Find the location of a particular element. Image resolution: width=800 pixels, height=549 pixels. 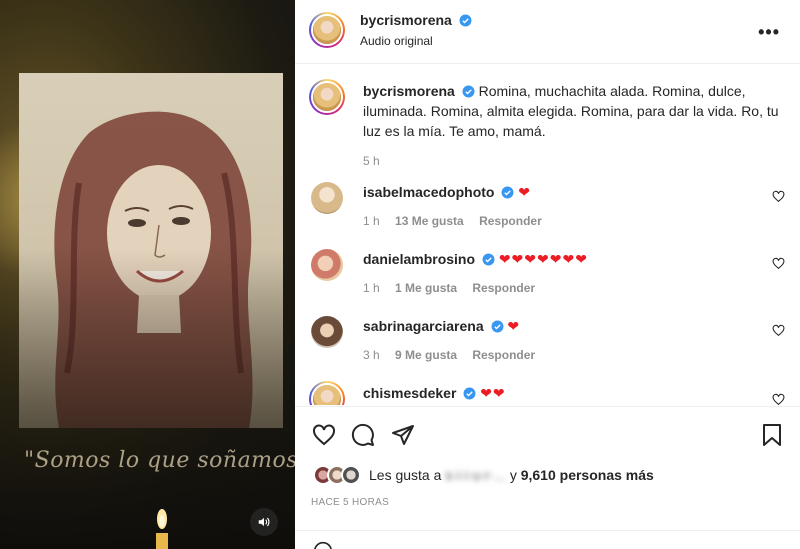

share-icon is located at coordinates (403, 435).